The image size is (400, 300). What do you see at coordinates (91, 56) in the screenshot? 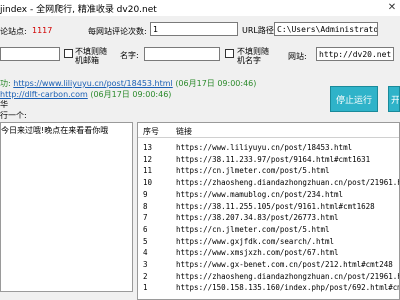
I see `random-email-label: 不填则随 机邮箱` at bounding box center [91, 56].